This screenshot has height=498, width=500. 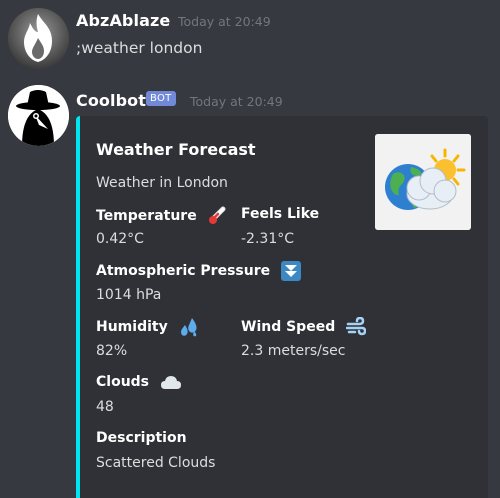 I want to click on author-name: Coolbot, so click(x=111, y=100).